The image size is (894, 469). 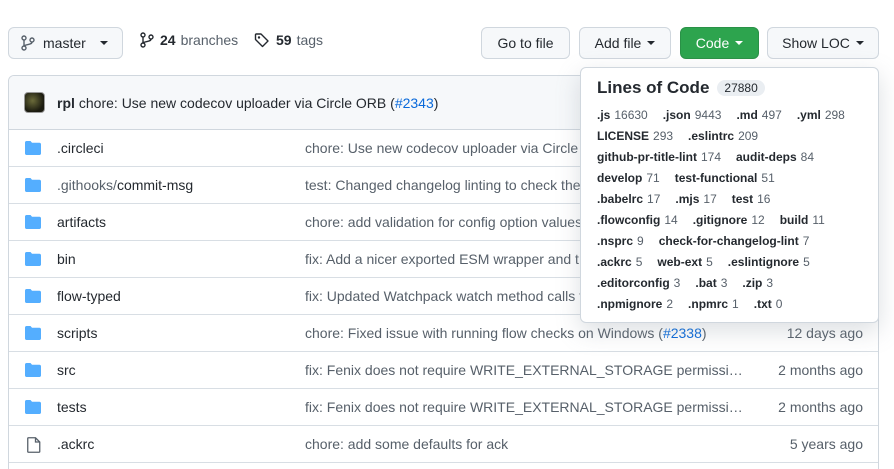 What do you see at coordinates (821, 115) in the screenshot?
I see `loc-item: .yml 298` at bounding box center [821, 115].